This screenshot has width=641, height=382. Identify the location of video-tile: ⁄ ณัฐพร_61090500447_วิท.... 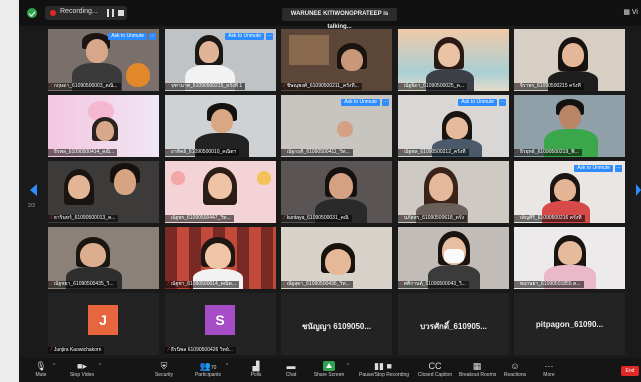
(220, 192).